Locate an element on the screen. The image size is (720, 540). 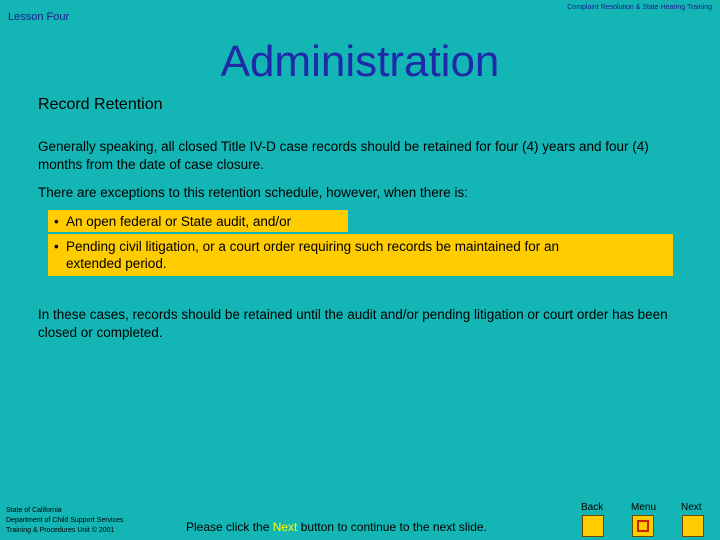
instruction-next-highlight: Next is located at coordinates (285, 527).